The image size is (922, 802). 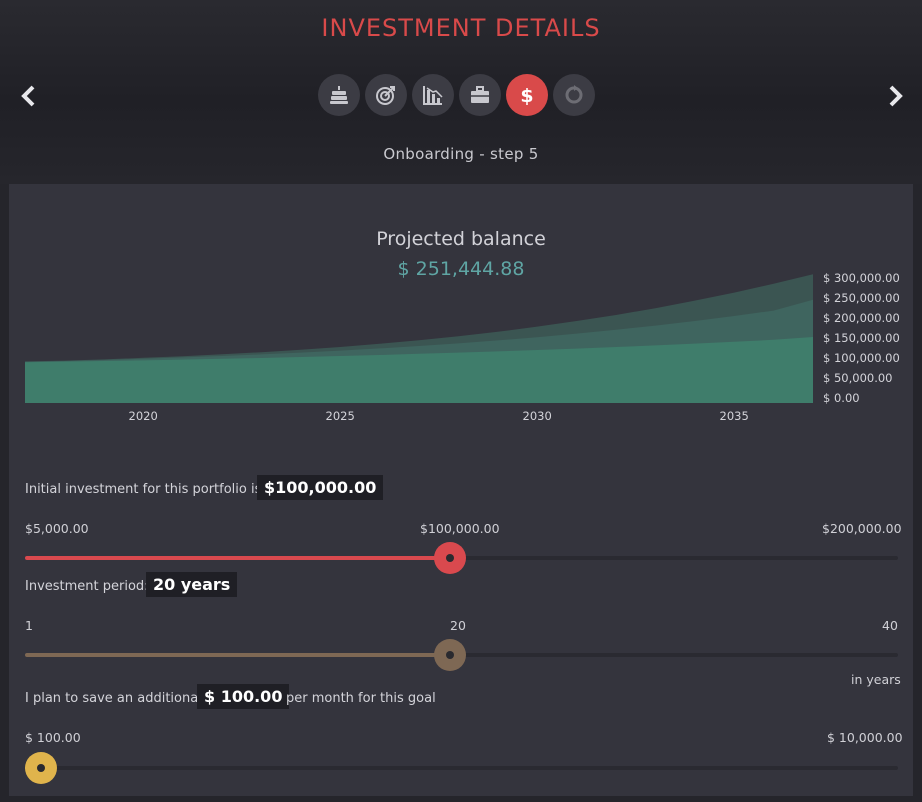 I want to click on investment-period-slider, so click(x=461, y=655).